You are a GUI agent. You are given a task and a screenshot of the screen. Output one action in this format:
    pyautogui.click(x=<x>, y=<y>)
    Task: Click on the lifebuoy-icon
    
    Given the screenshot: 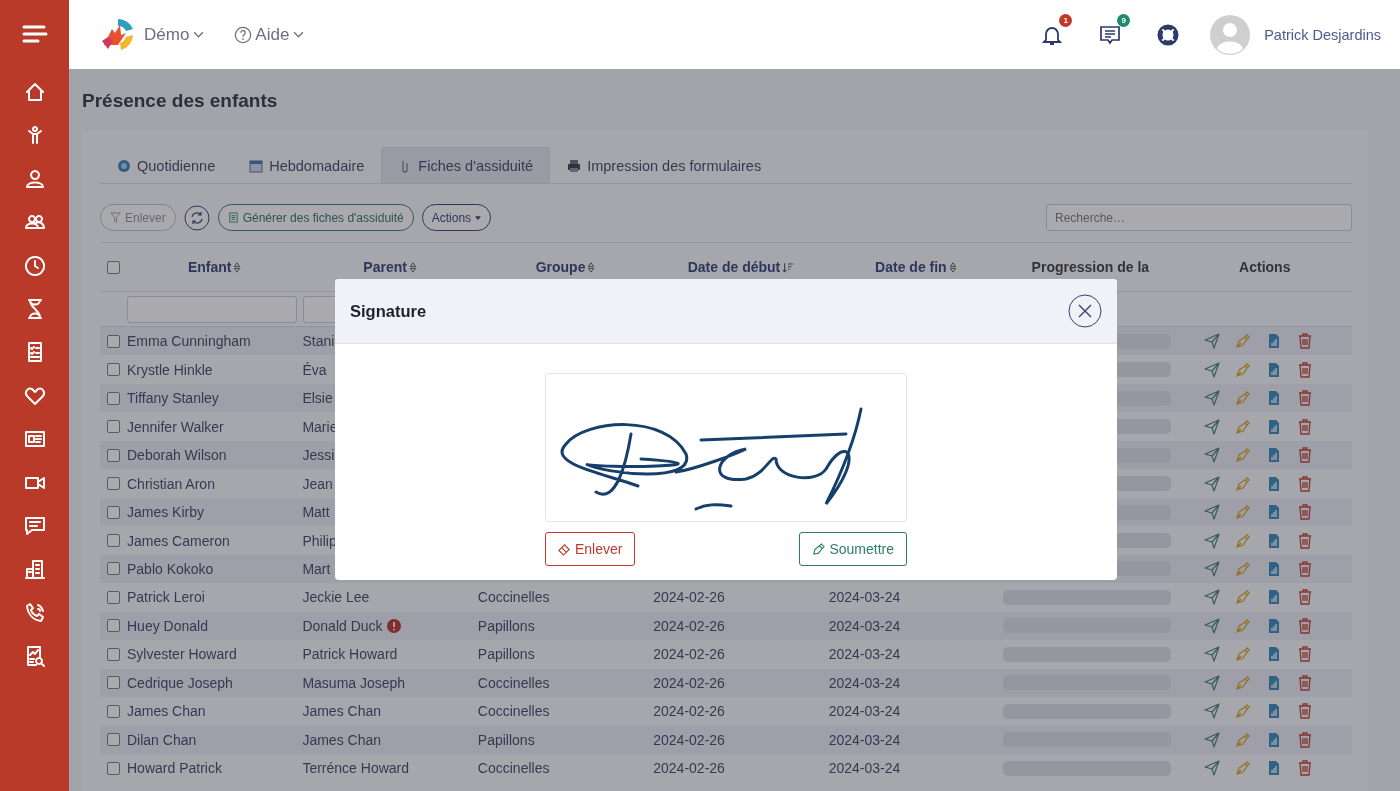 What is the action you would take?
    pyautogui.click(x=1168, y=34)
    